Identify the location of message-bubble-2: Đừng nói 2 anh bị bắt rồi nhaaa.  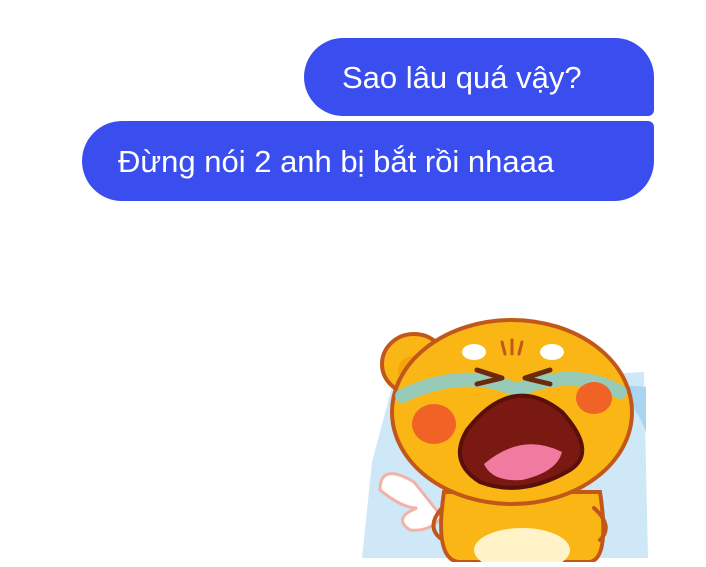
(368, 161).